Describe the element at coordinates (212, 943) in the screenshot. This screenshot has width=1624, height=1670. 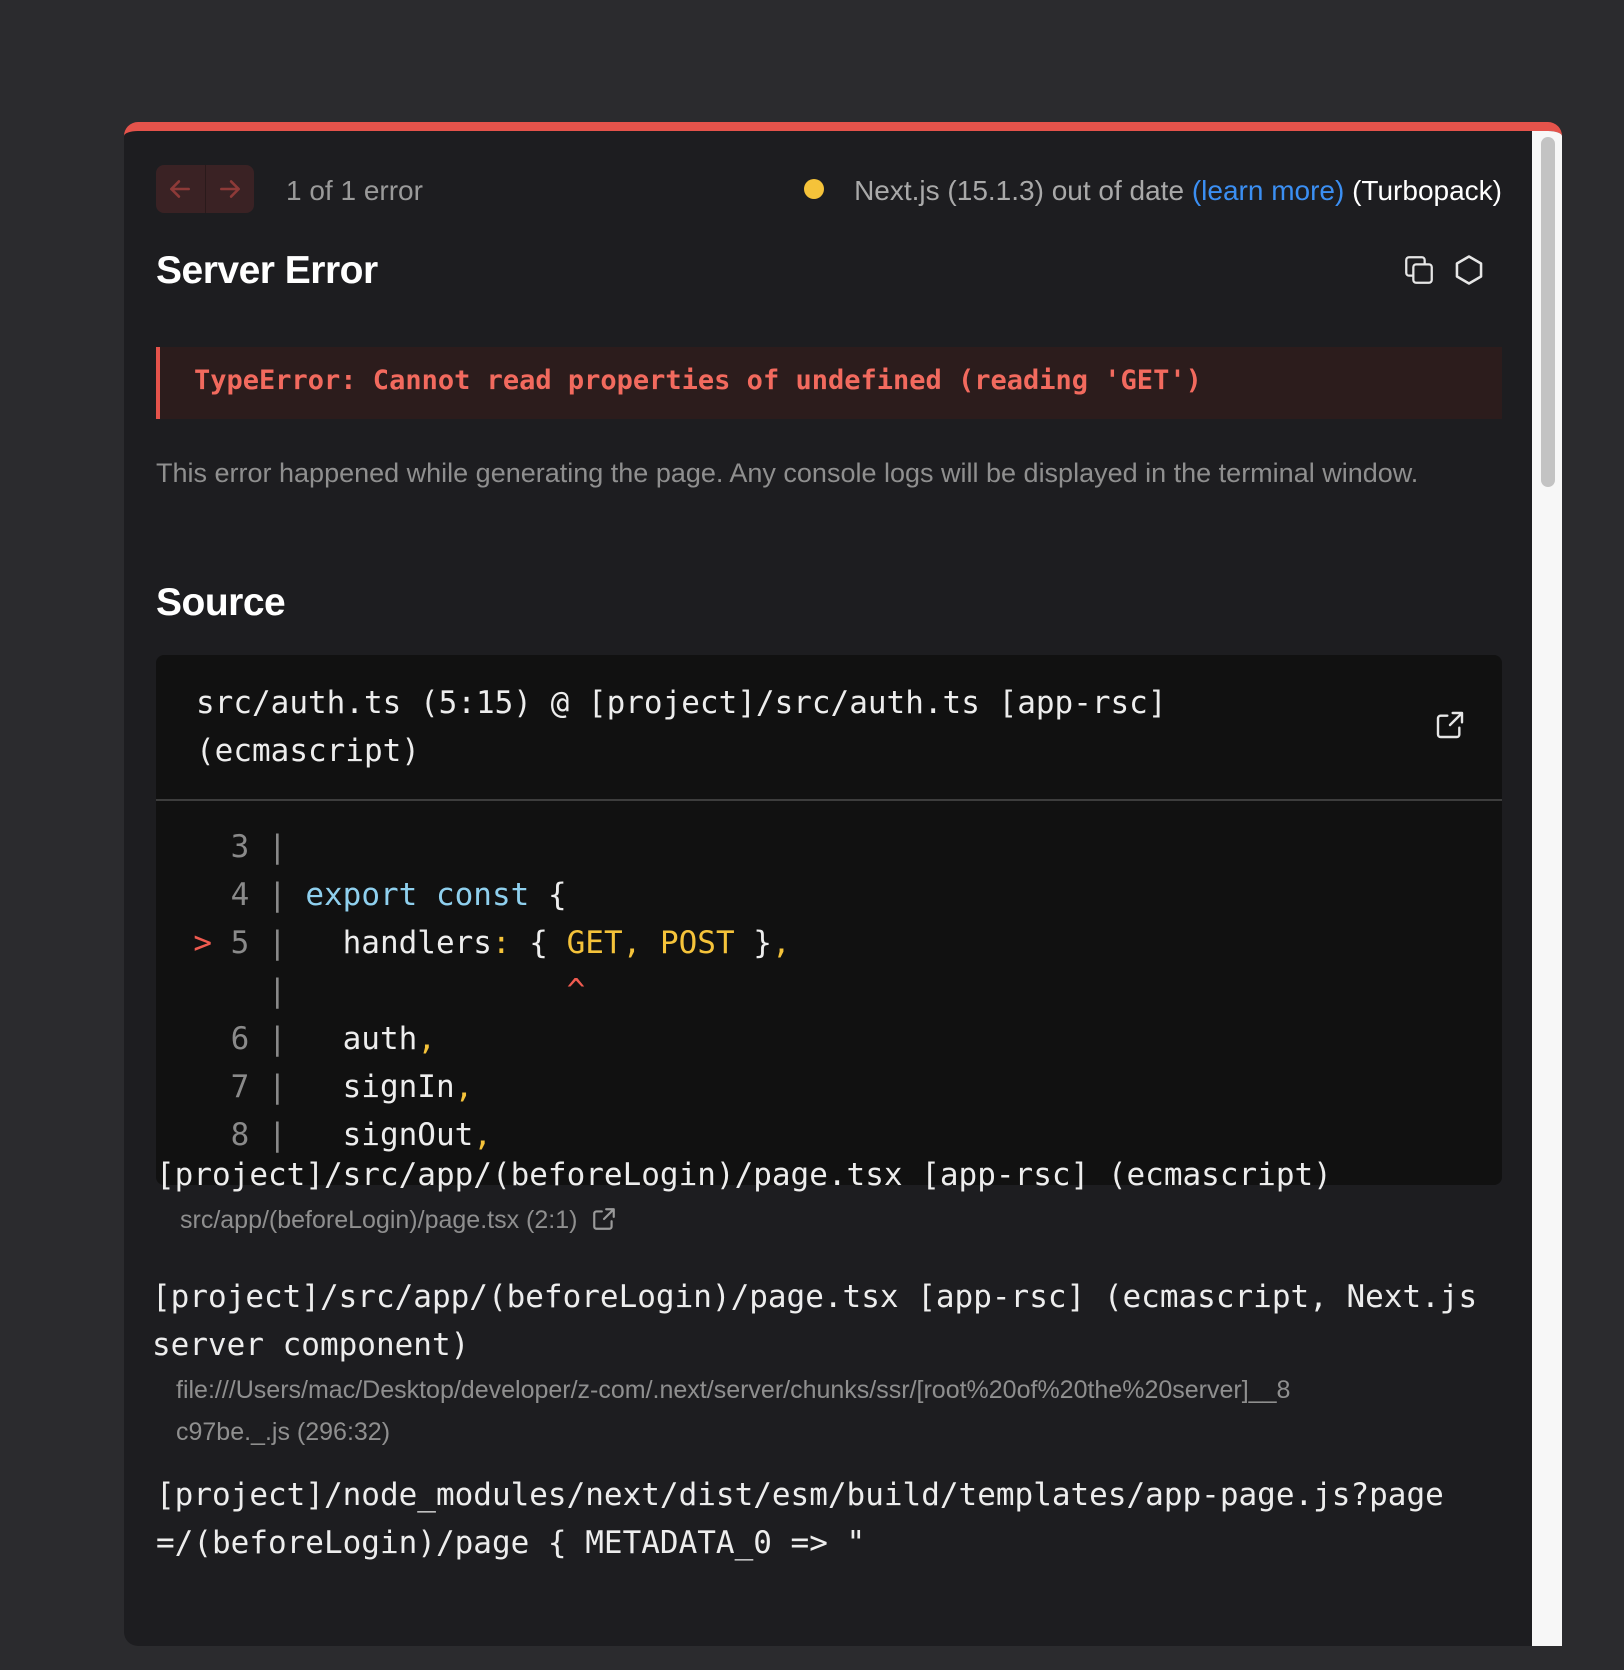
I see `error-line-marker: >` at that location.